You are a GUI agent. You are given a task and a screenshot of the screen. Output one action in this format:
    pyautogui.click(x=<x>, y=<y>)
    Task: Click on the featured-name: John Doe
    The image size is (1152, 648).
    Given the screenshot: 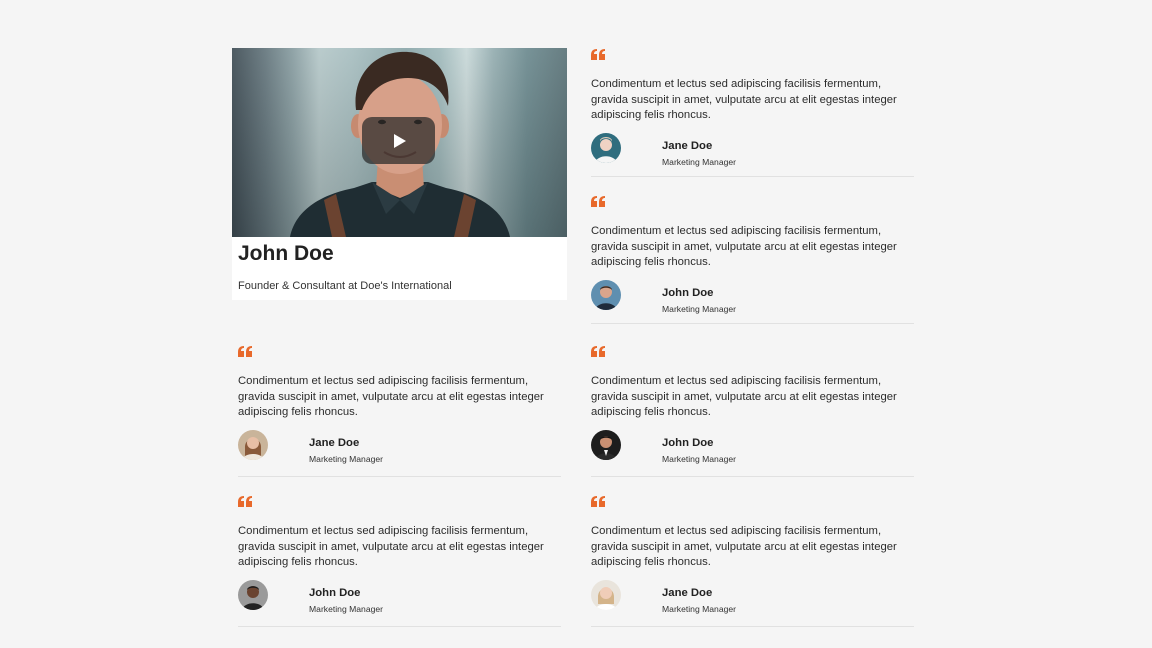 What is the action you would take?
    pyautogui.click(x=286, y=253)
    